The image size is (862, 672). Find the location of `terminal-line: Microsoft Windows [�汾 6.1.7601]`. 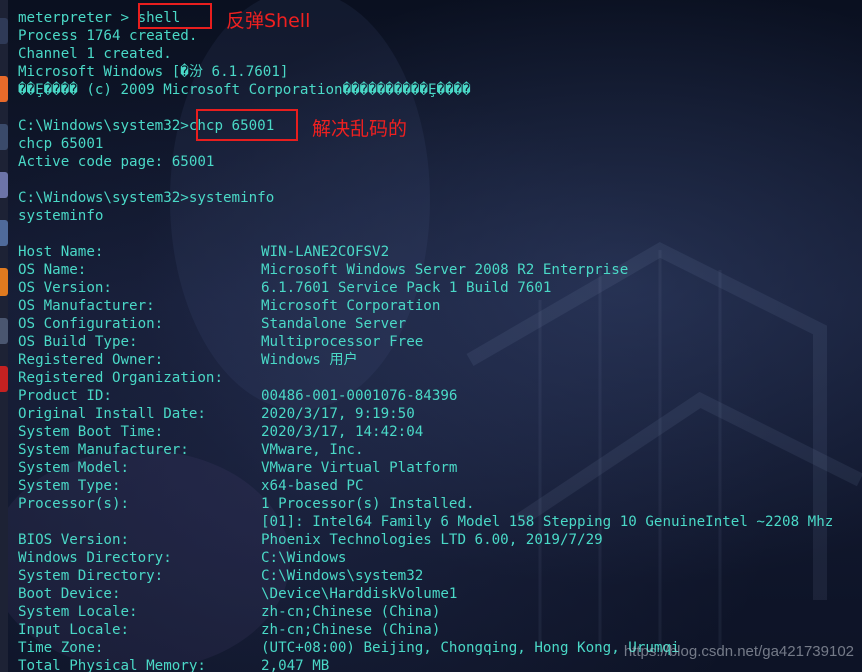

terminal-line: Microsoft Windows [�汾 6.1.7601] is located at coordinates (153, 72).